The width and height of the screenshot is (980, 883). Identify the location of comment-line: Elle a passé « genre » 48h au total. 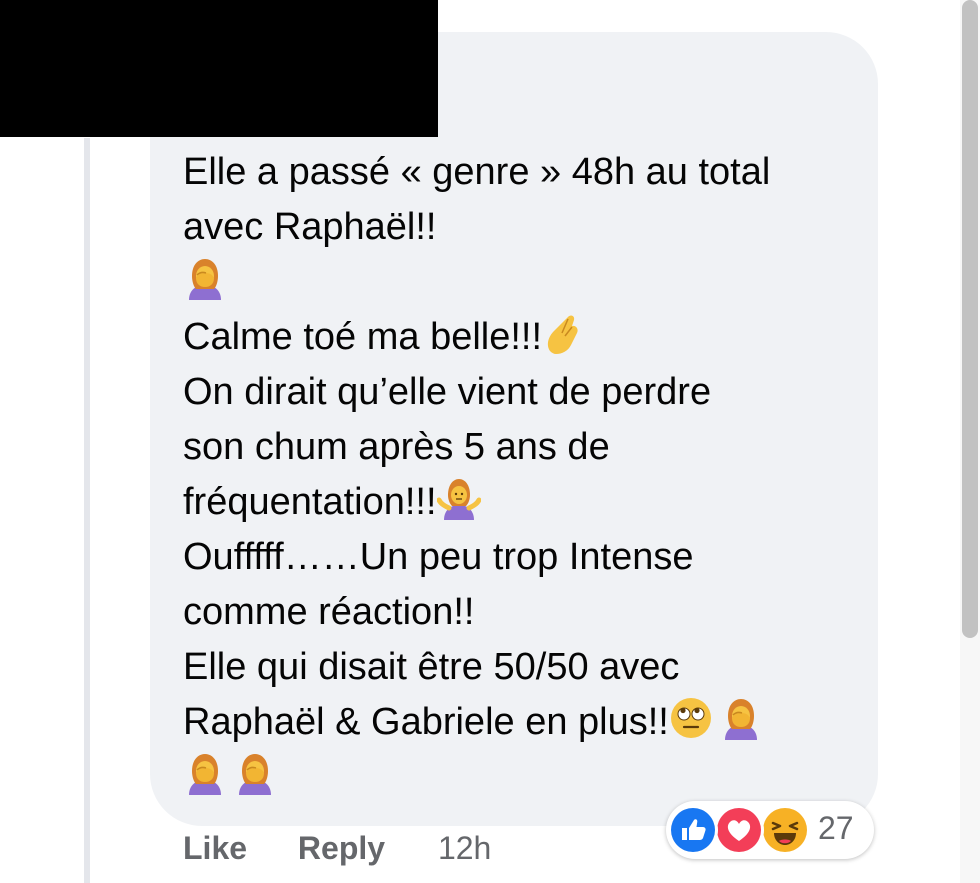
(518, 172).